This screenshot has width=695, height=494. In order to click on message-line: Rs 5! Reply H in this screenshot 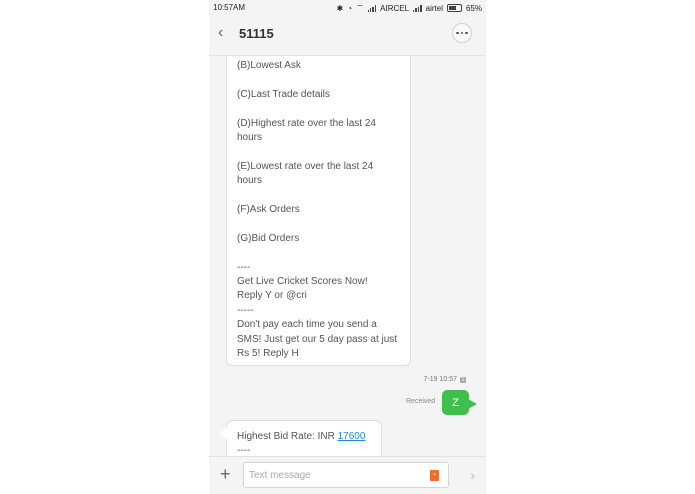, I will do `click(268, 354)`.